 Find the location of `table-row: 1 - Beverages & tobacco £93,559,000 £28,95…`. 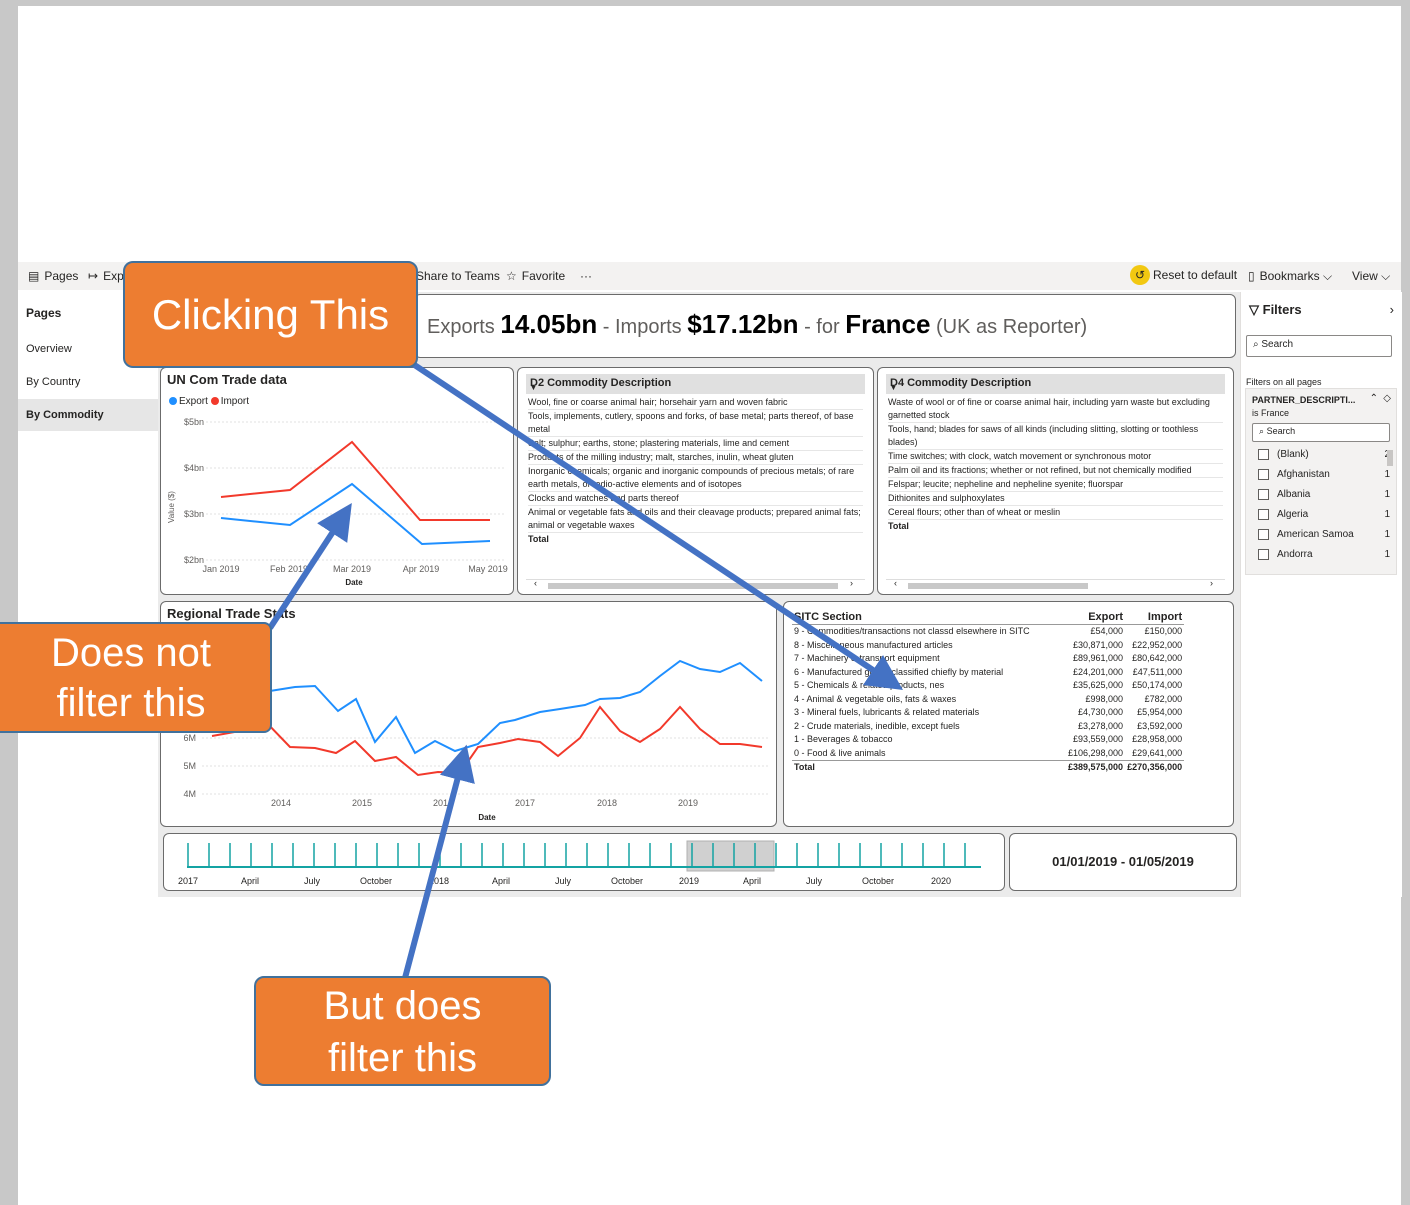

table-row: 1 - Beverages & tobacco £93,559,000 £28,95… is located at coordinates (988, 740).